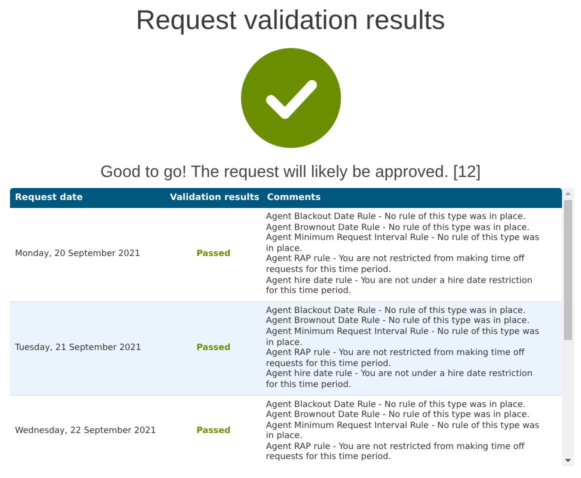 The image size is (581, 478). I want to click on column-header: Request date, so click(49, 198).